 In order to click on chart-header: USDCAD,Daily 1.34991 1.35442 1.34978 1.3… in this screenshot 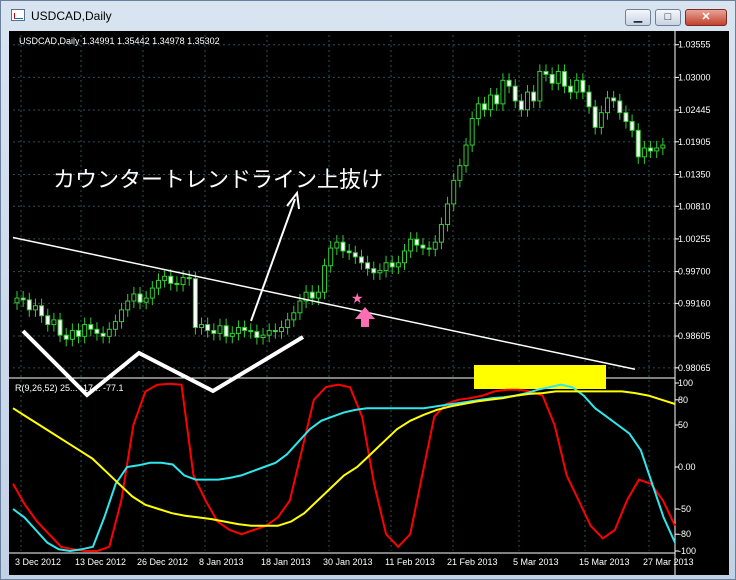, I will do `click(119, 41)`.